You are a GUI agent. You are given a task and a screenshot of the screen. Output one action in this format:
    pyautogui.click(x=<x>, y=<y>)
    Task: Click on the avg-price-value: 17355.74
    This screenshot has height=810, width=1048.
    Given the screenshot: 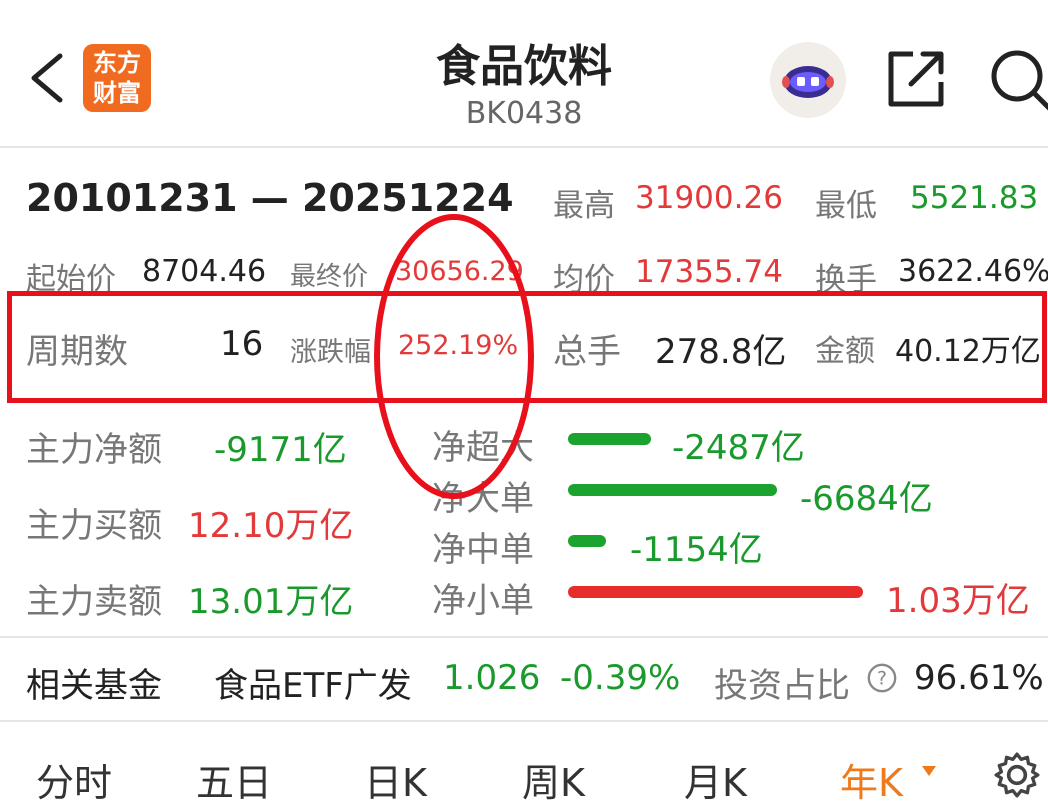 What is the action you would take?
    pyautogui.click(x=709, y=272)
    